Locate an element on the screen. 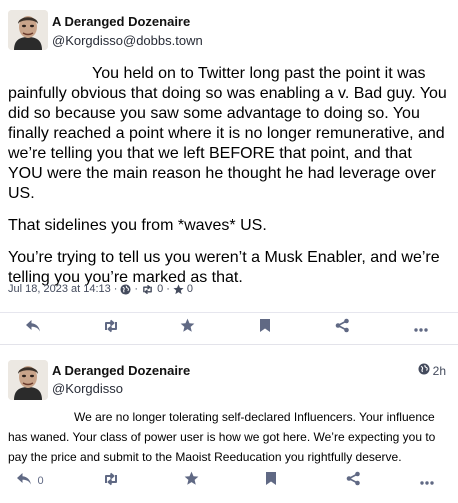  timestamp-link: Jul 18, 2023 at 14:13 is located at coordinates (59, 289).